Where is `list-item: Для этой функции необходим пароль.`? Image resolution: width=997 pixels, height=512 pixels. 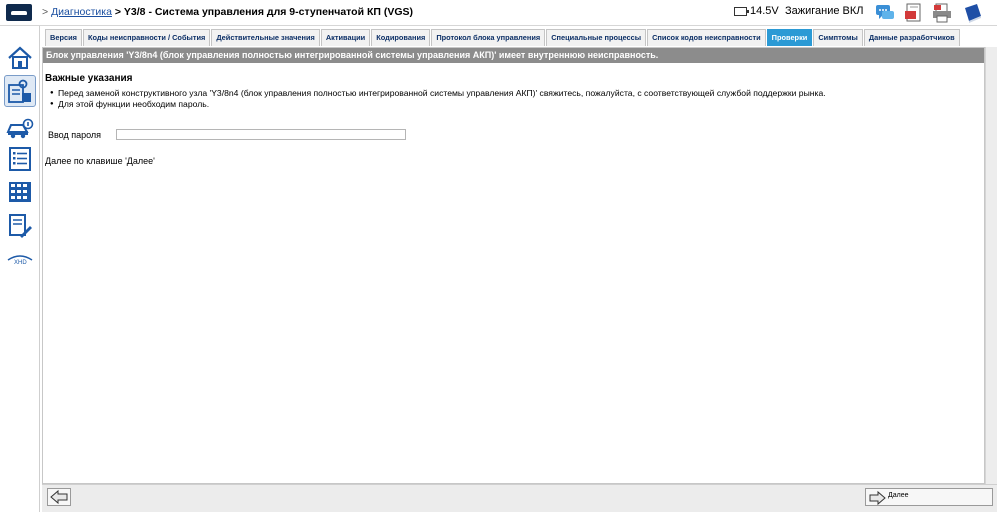 list-item: Для этой функции необходим пароль. is located at coordinates (438, 104).